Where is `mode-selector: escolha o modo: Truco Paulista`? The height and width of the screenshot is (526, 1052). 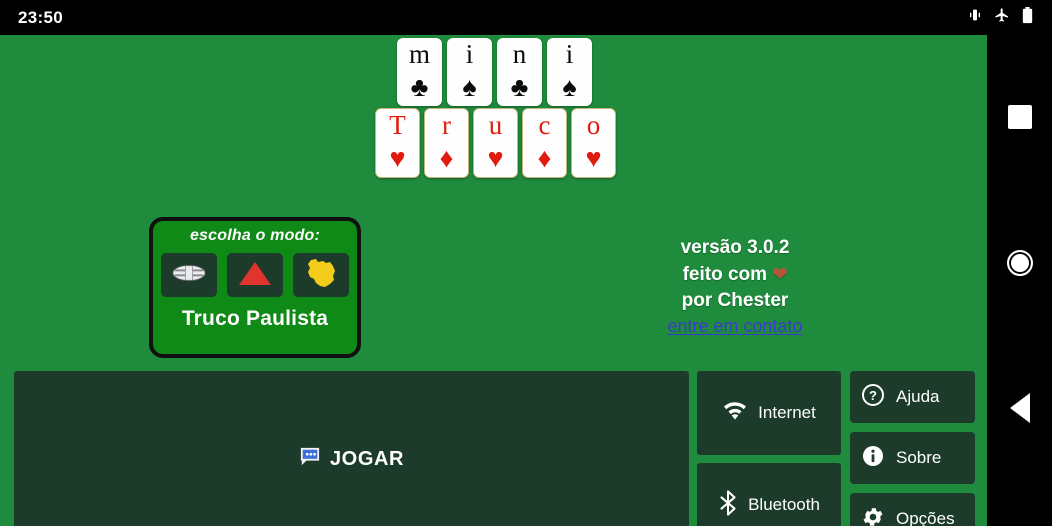
mode-selector: escolha o modo: Truco Paulista is located at coordinates (255, 287).